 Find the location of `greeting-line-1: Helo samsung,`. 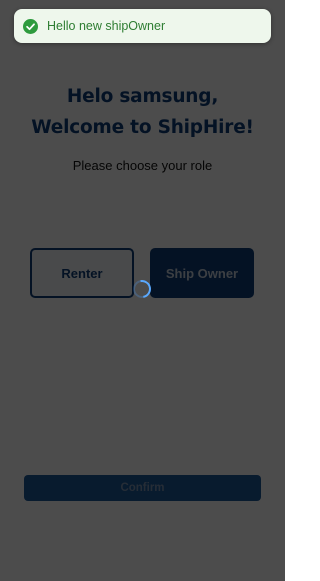

greeting-line-1: Helo samsung, is located at coordinates (142, 96).